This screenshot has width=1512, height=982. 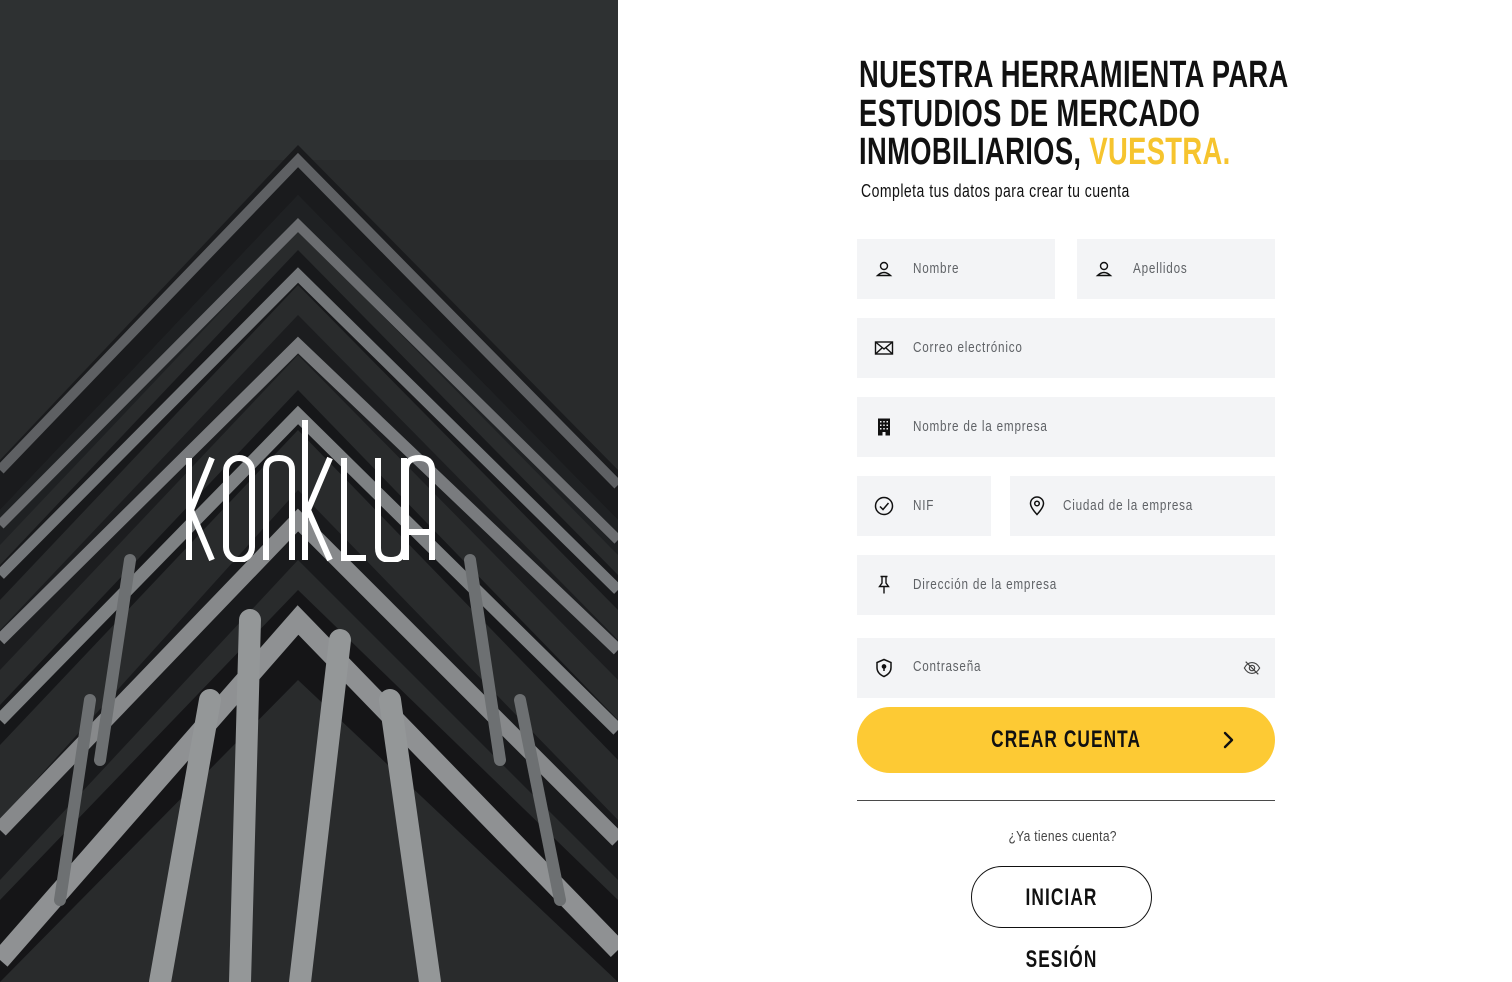 What do you see at coordinates (970, 152) in the screenshot?
I see `headline-line-3-prefix: INMOBILIARIOS,` at bounding box center [970, 152].